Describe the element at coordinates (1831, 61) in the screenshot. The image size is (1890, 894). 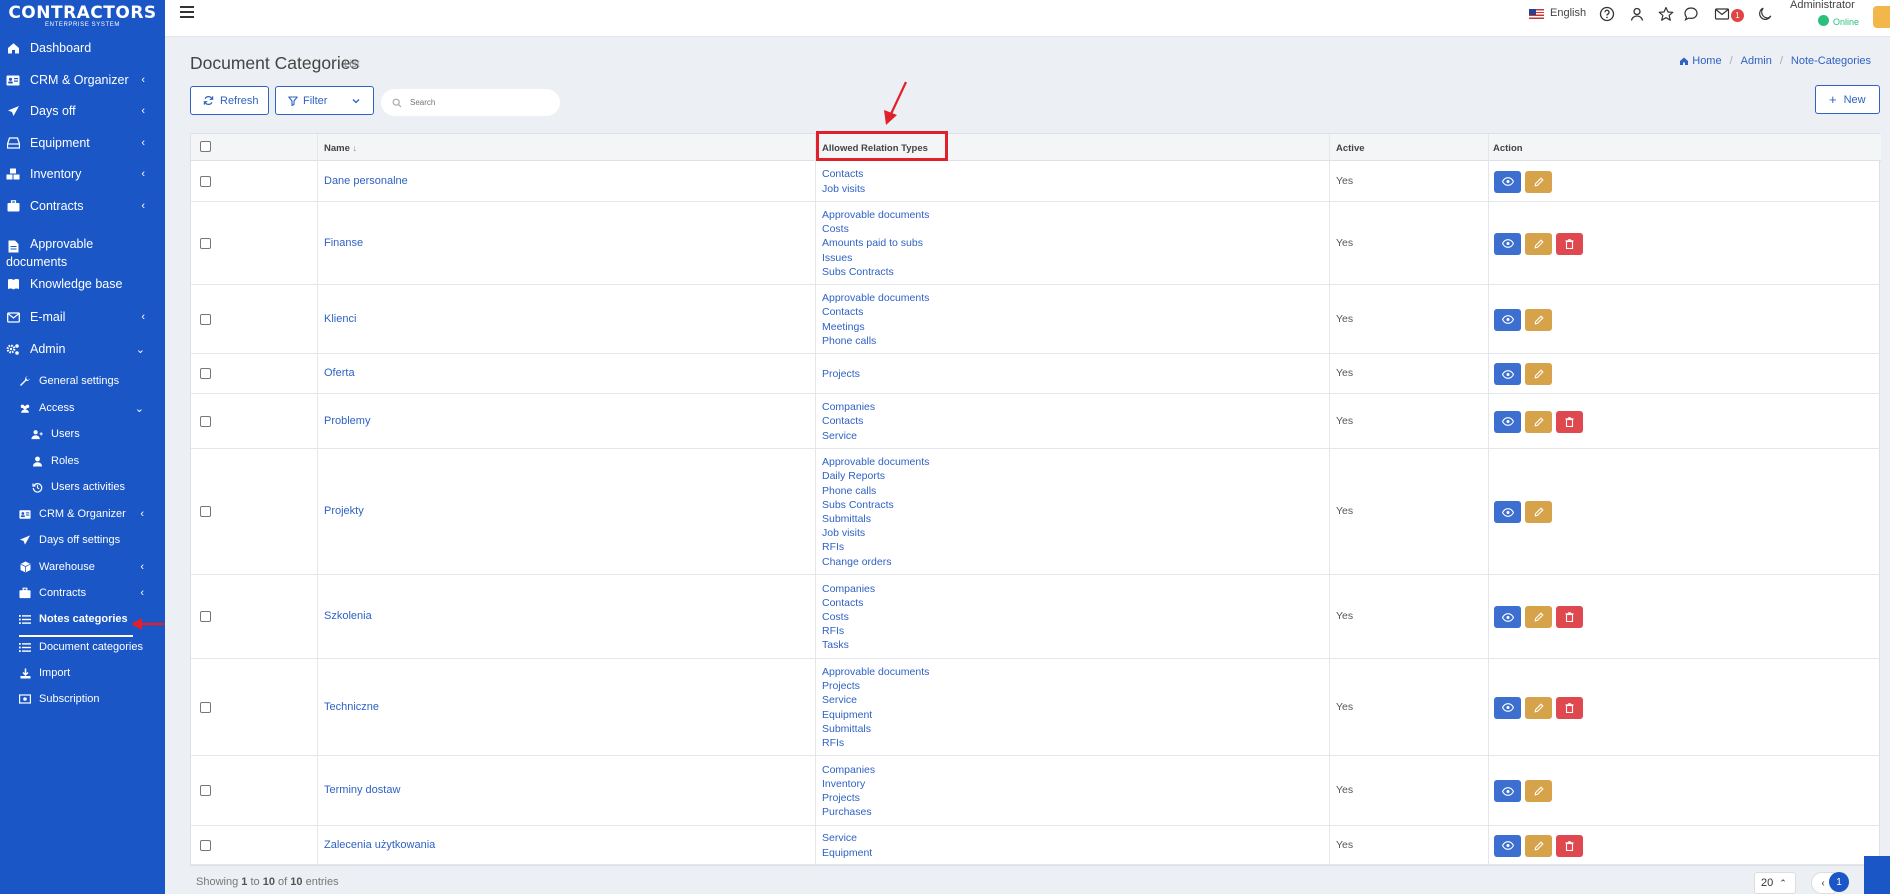
I see `breadcrumb-note-categories: Note-Categories` at that location.